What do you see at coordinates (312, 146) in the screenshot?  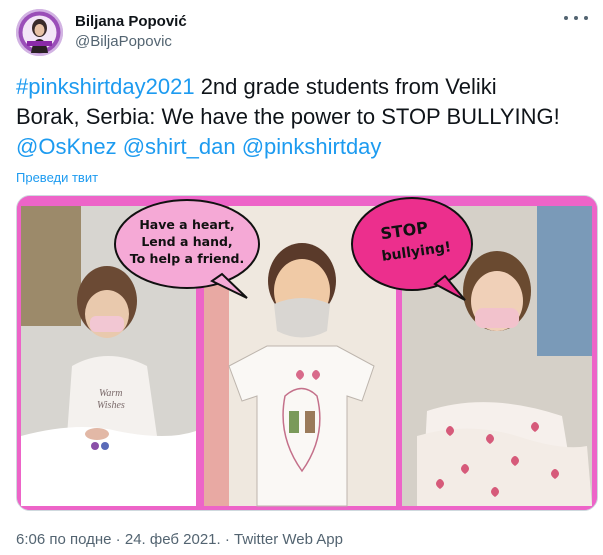 I see `mention-pinkshirtday: @pinkshirtday` at bounding box center [312, 146].